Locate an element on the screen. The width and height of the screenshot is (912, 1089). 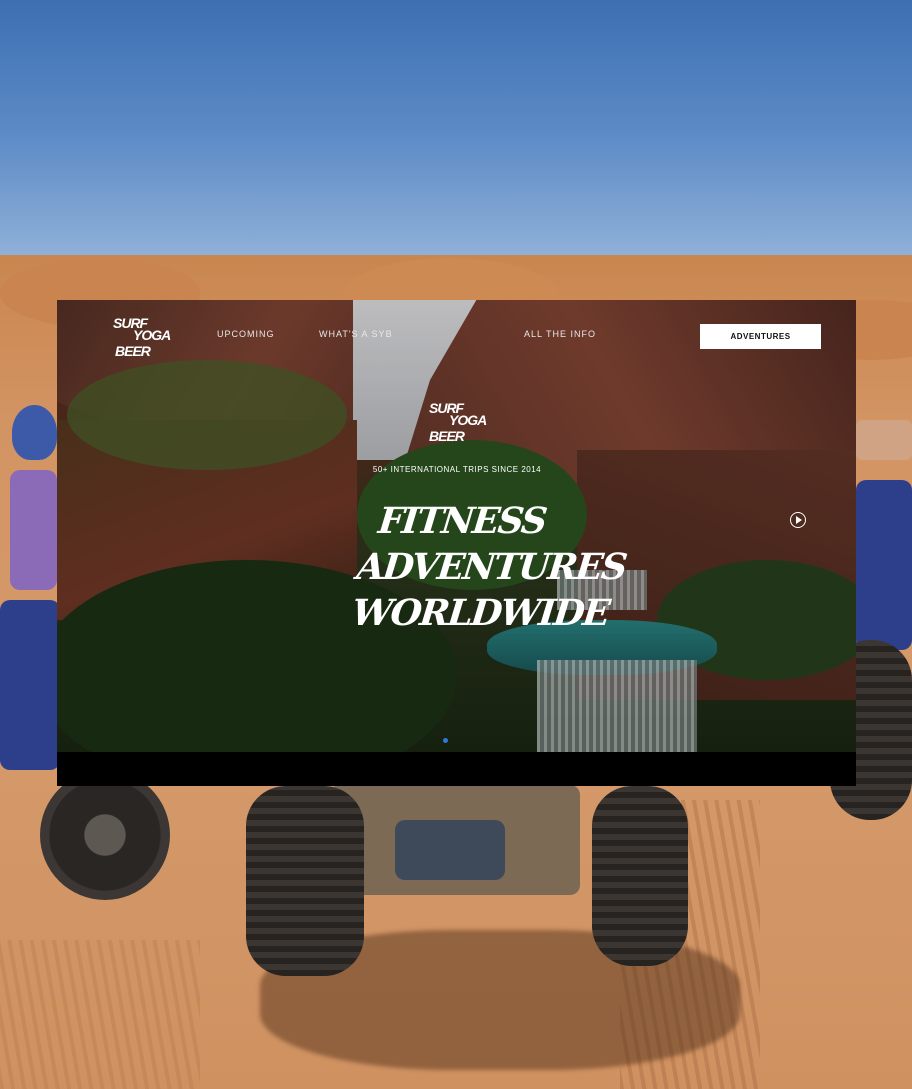
logo-line-2: YOGA is located at coordinates (152, 335).